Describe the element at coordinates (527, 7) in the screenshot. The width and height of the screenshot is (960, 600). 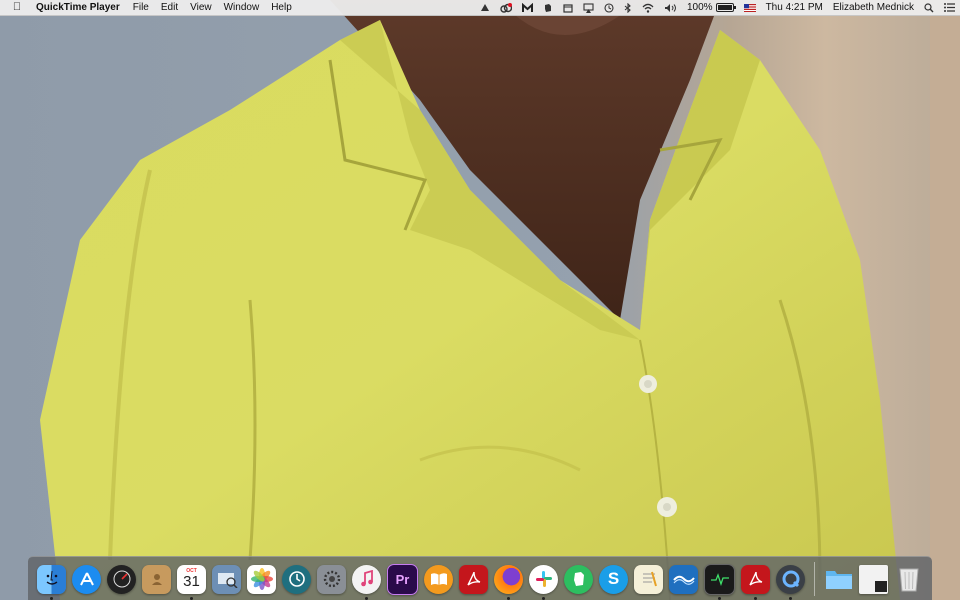
I see `malwarebytes-icon` at that location.